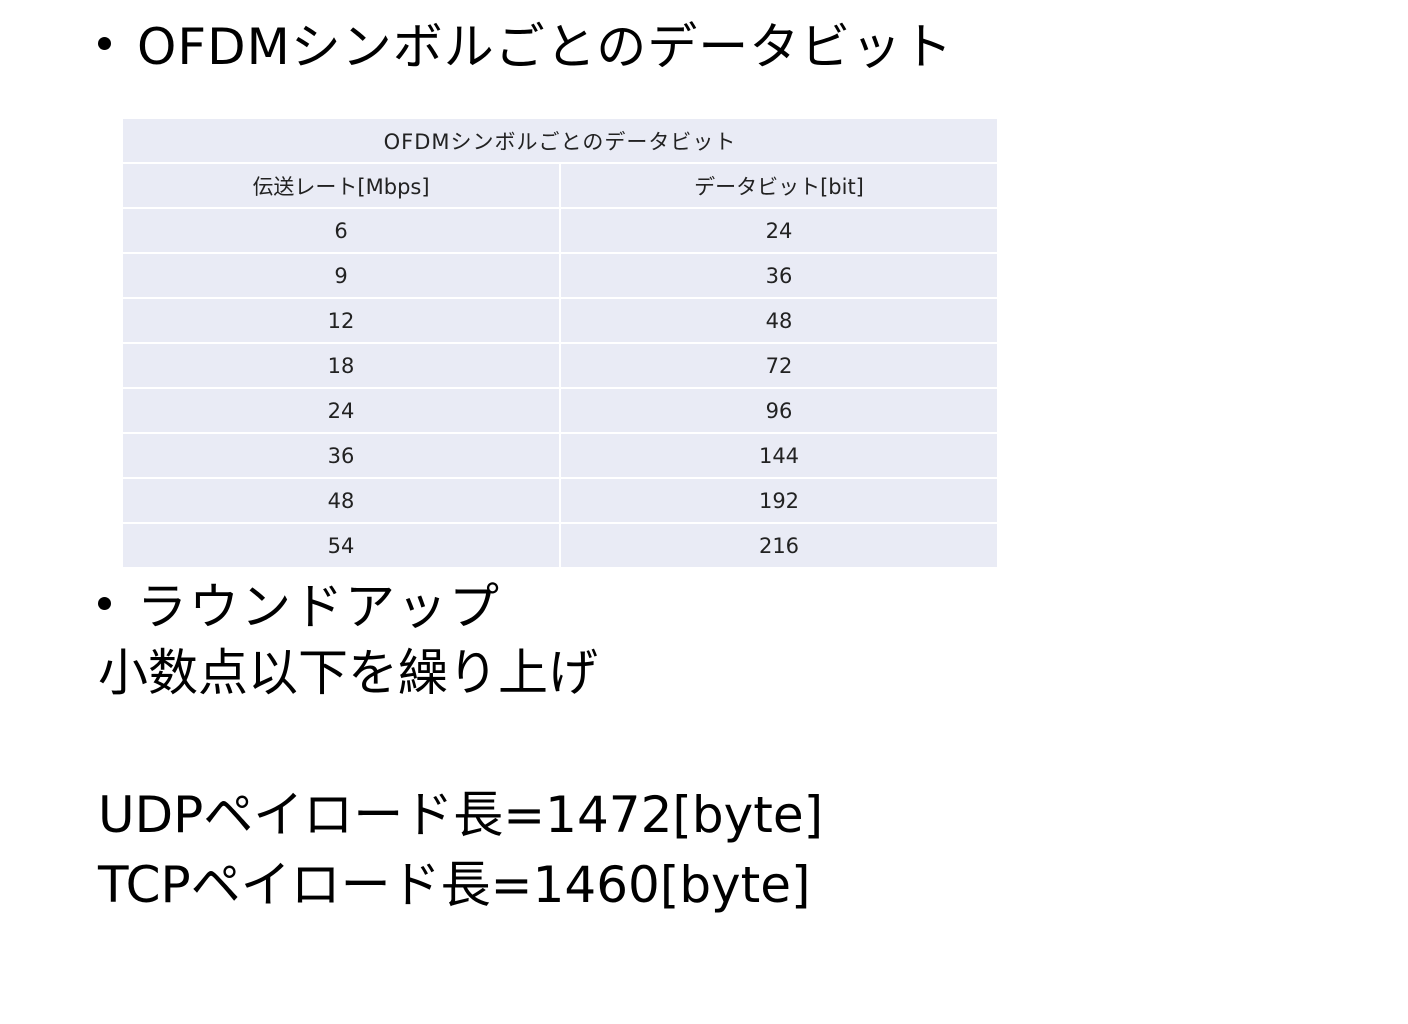 Image resolution: width=1408 pixels, height=1024 pixels. Describe the element at coordinates (778, 500) in the screenshot. I see `bits-cell: 192` at that location.